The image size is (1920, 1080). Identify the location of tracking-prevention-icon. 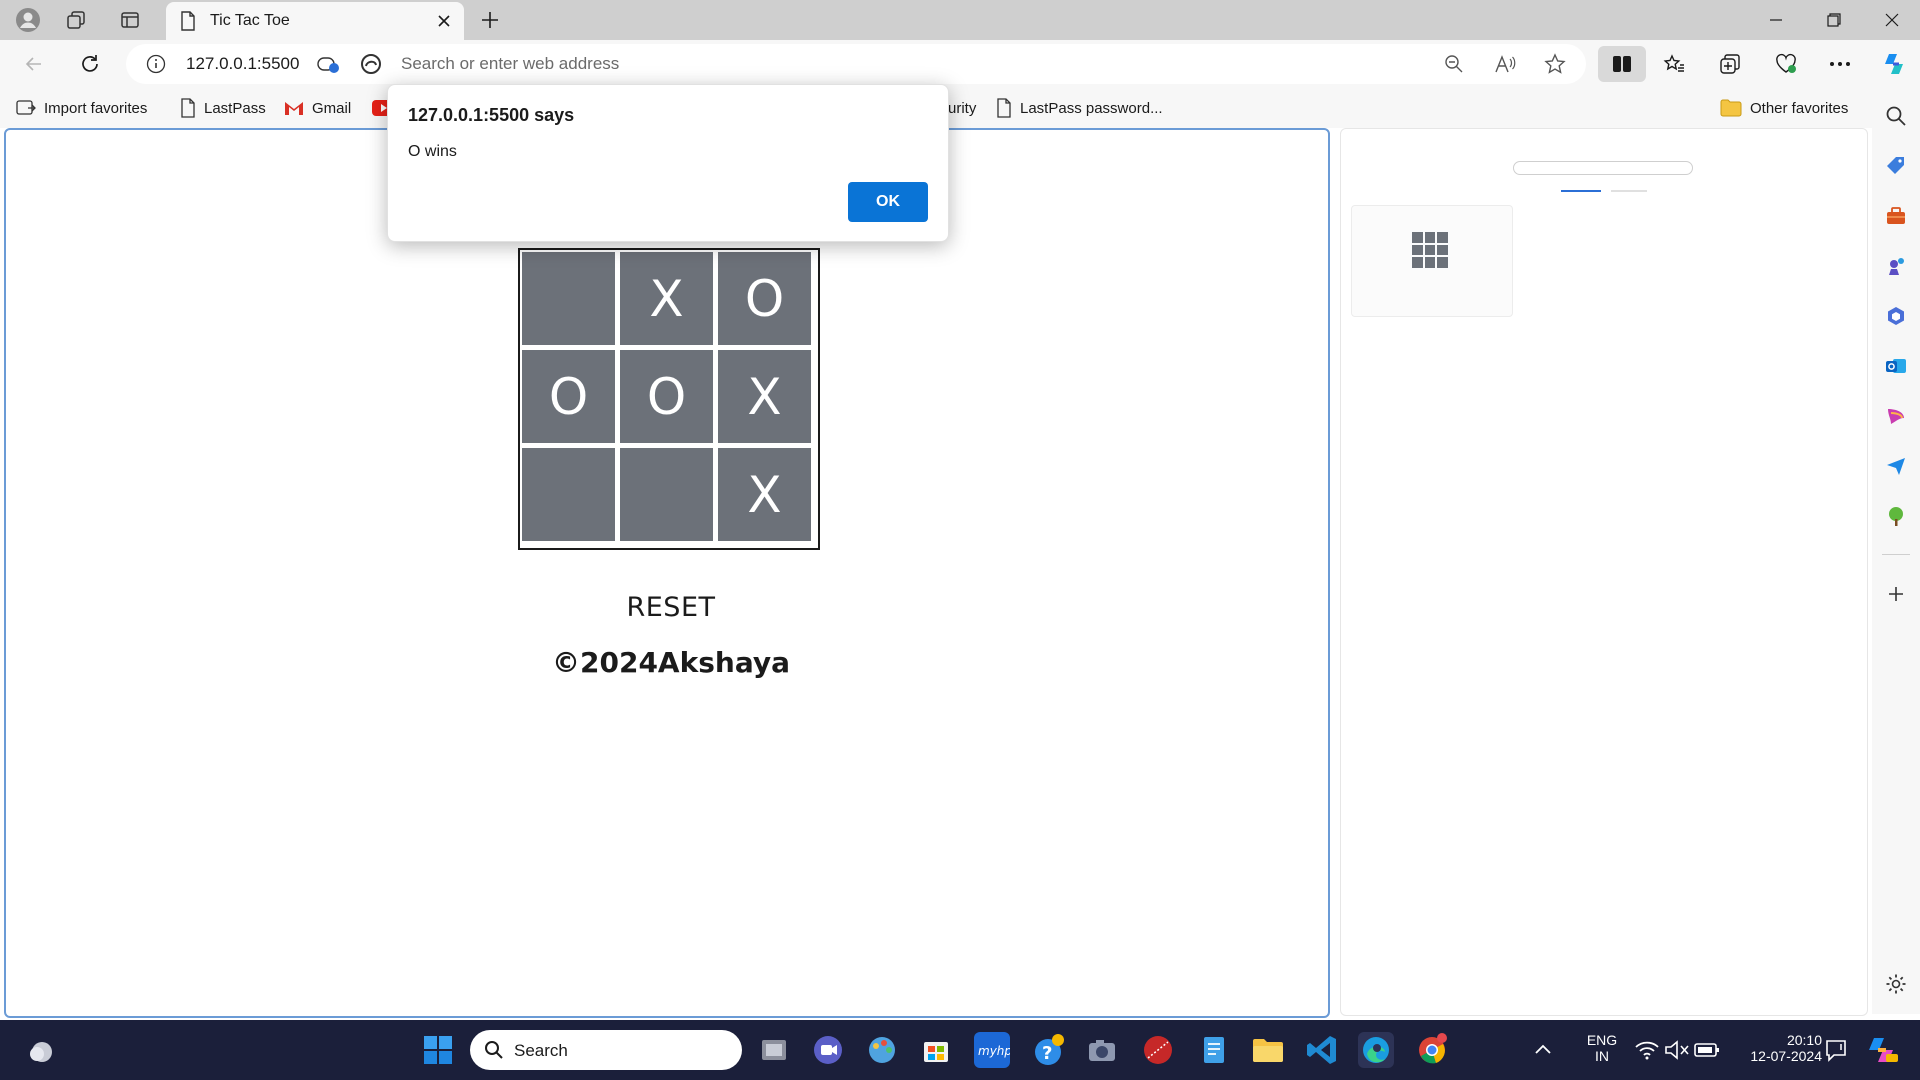
(328, 64).